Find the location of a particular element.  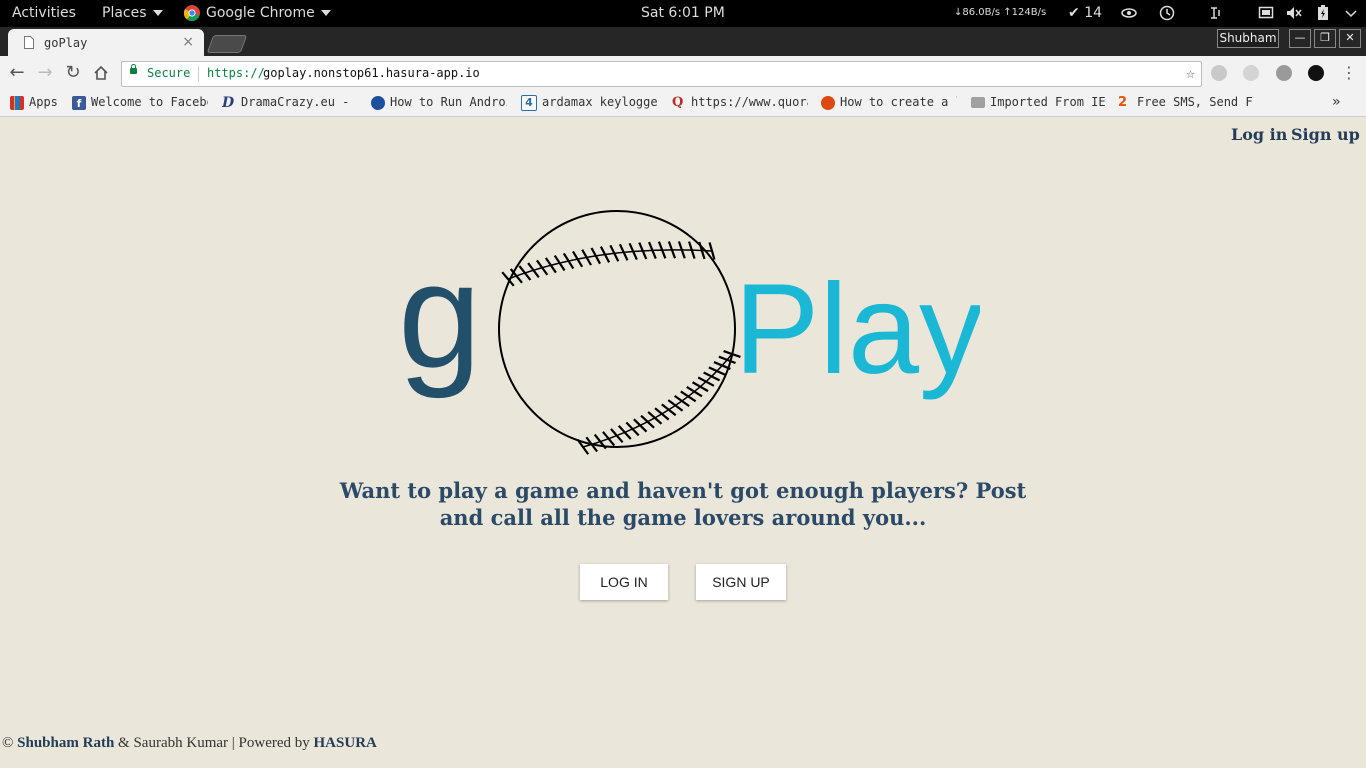

back-button: ← is located at coordinates (17, 73).